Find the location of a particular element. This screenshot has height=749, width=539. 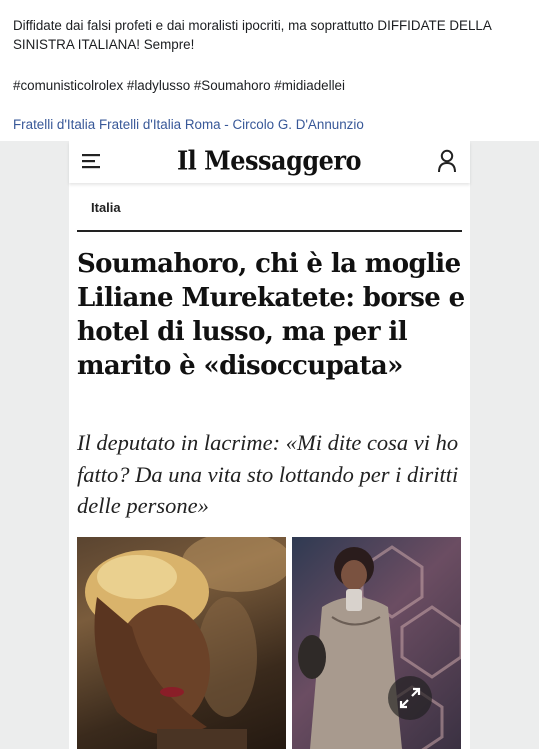

site-header: Il Messaggero is located at coordinates (269, 162).